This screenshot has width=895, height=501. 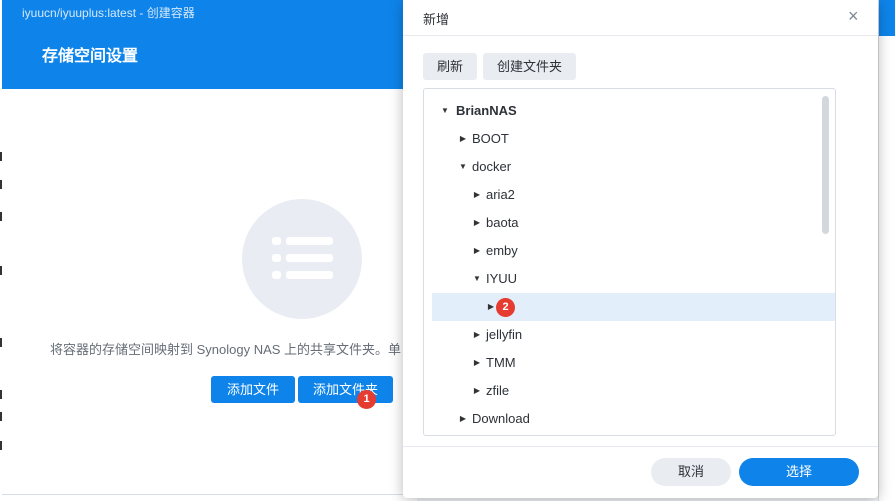 What do you see at coordinates (629, 111) in the screenshot?
I see `tree-node-briannas: ▼ BrianNAS` at bounding box center [629, 111].